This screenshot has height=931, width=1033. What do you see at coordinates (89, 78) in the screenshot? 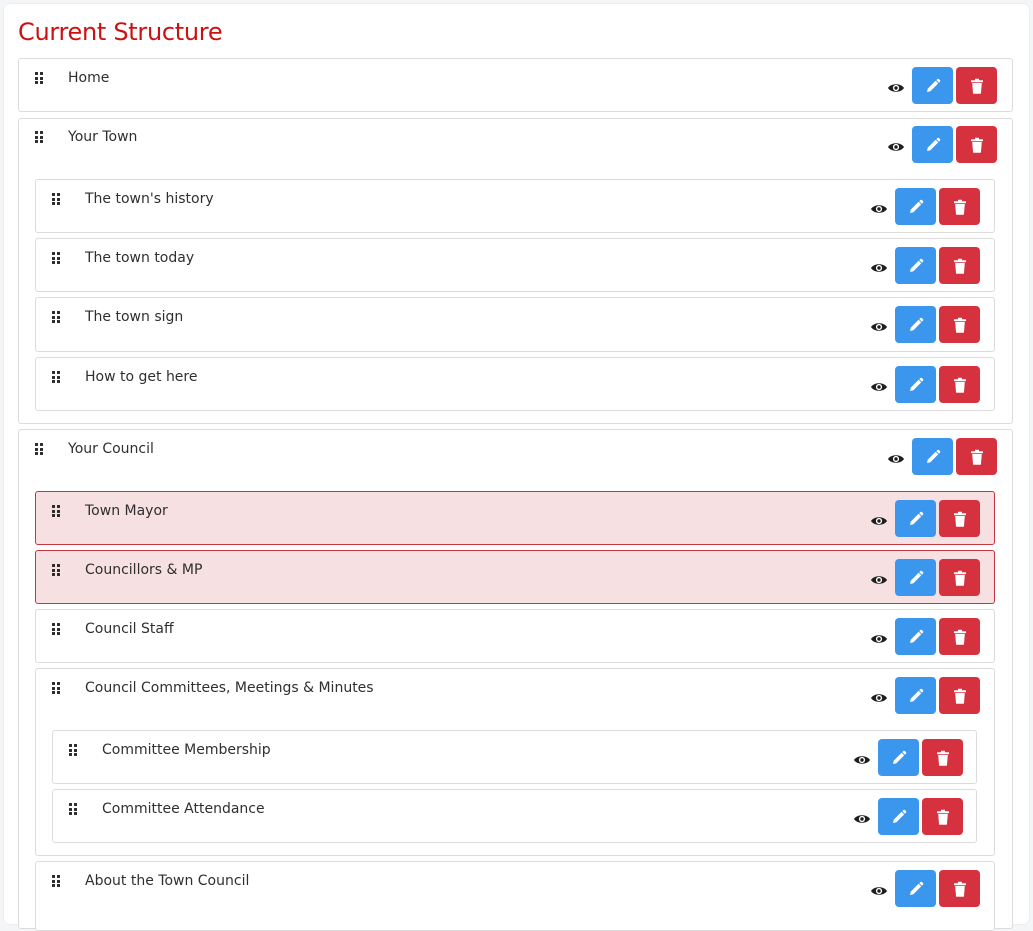
I see `item-label: Home` at bounding box center [89, 78].